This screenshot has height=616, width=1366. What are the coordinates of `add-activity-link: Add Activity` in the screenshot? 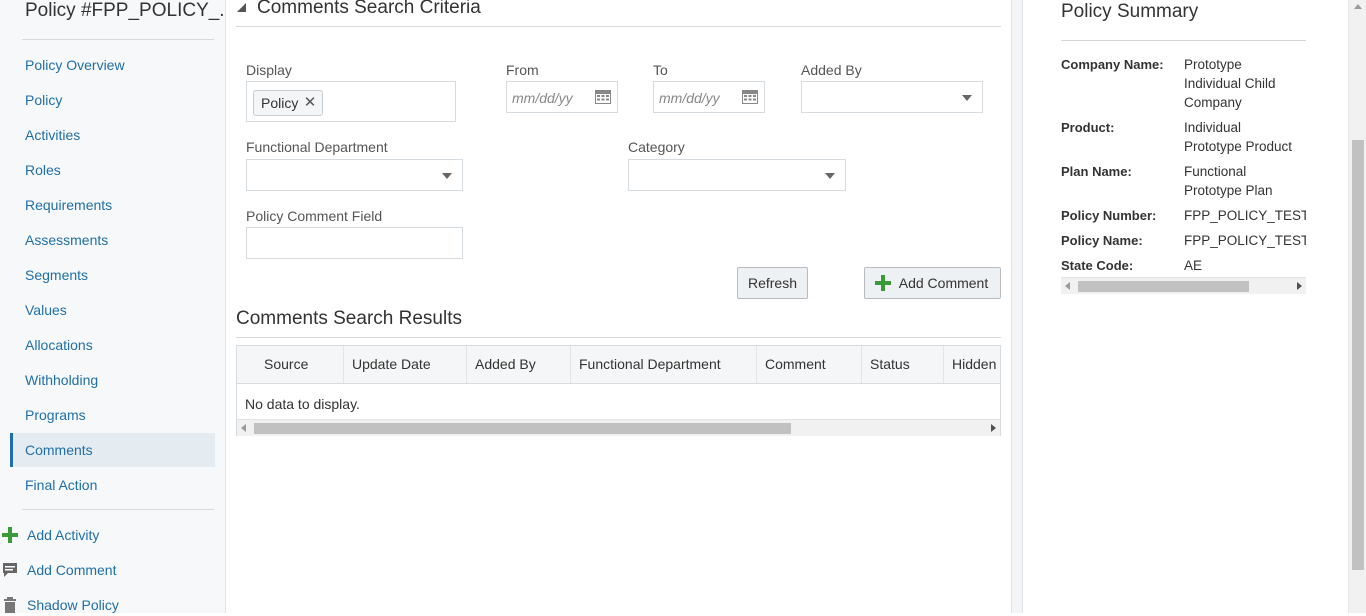 It's located at (49, 535).